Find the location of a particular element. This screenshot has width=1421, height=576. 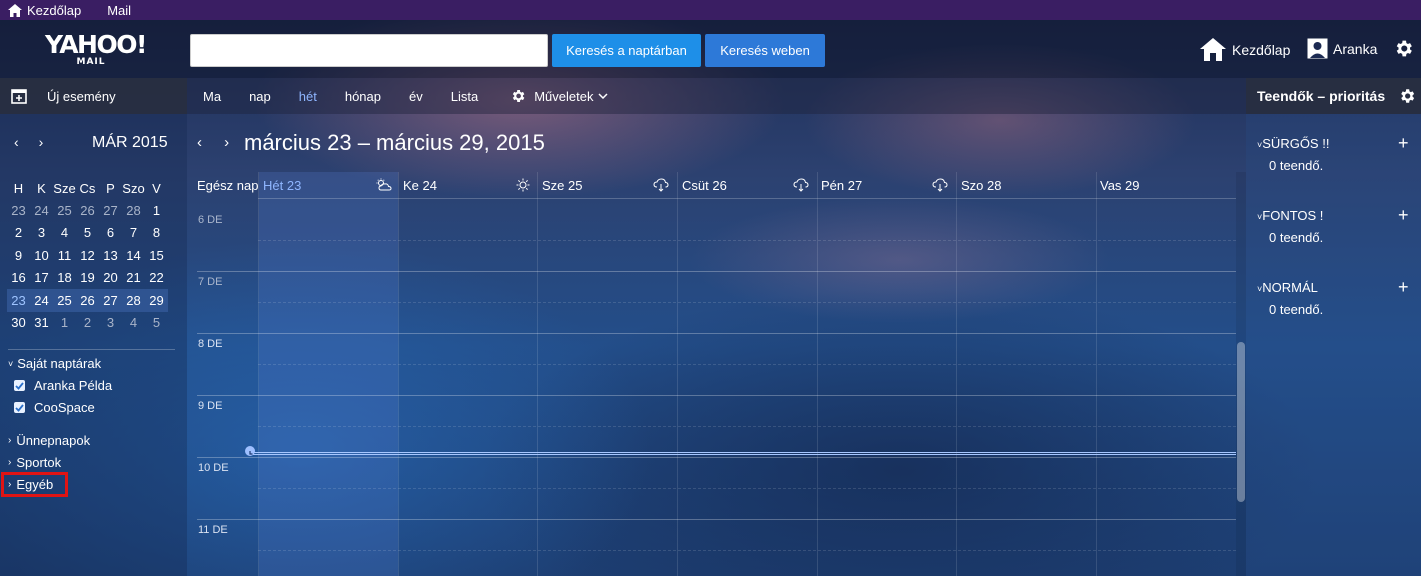

day-header-mon: Hét 23 is located at coordinates (329, 185).